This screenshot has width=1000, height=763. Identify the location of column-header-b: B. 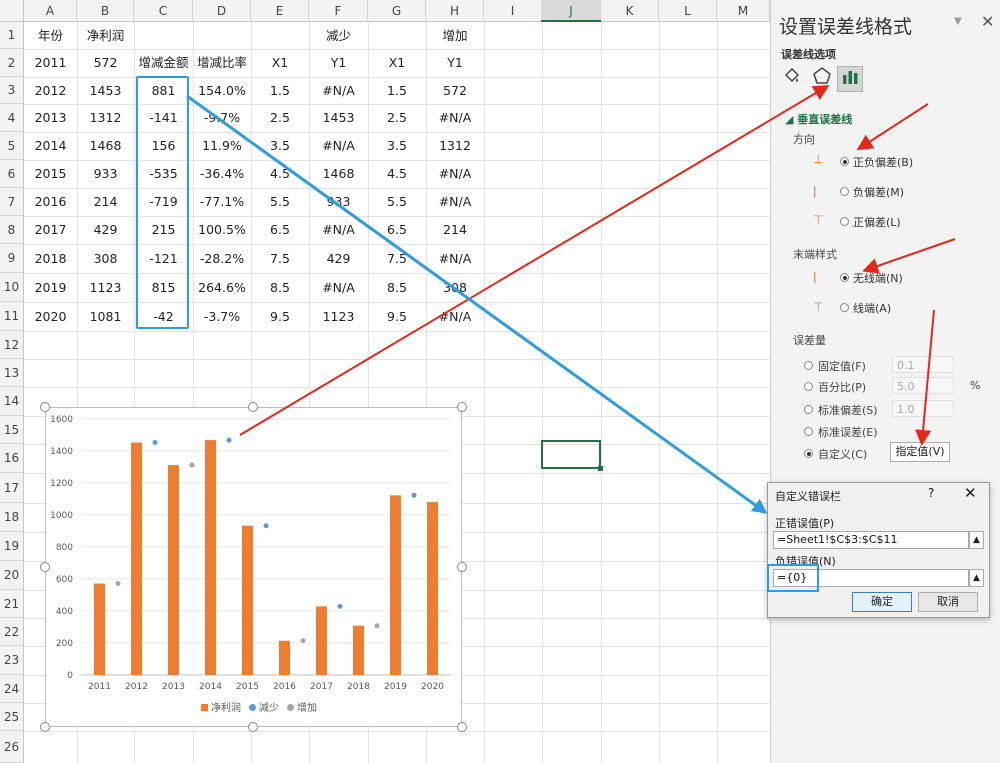
(105, 11).